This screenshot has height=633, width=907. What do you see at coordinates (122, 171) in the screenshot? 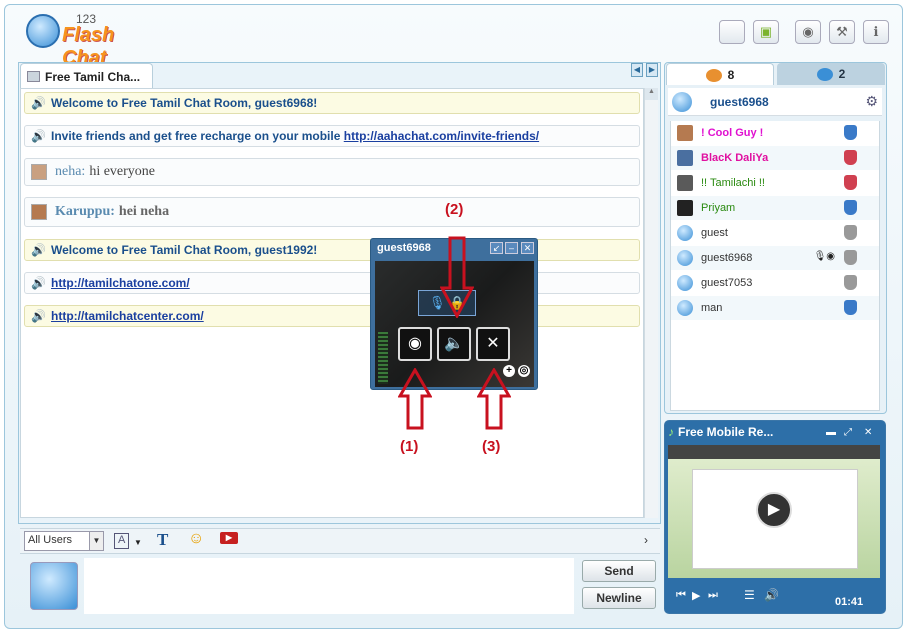
I see `message-text: hi everyone` at bounding box center [122, 171].